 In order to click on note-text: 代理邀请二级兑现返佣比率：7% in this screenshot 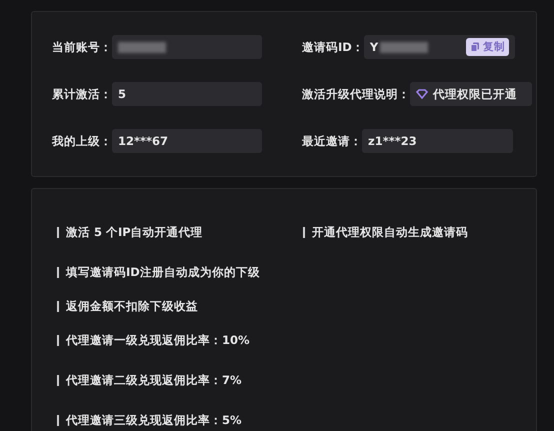, I will do `click(154, 380)`.